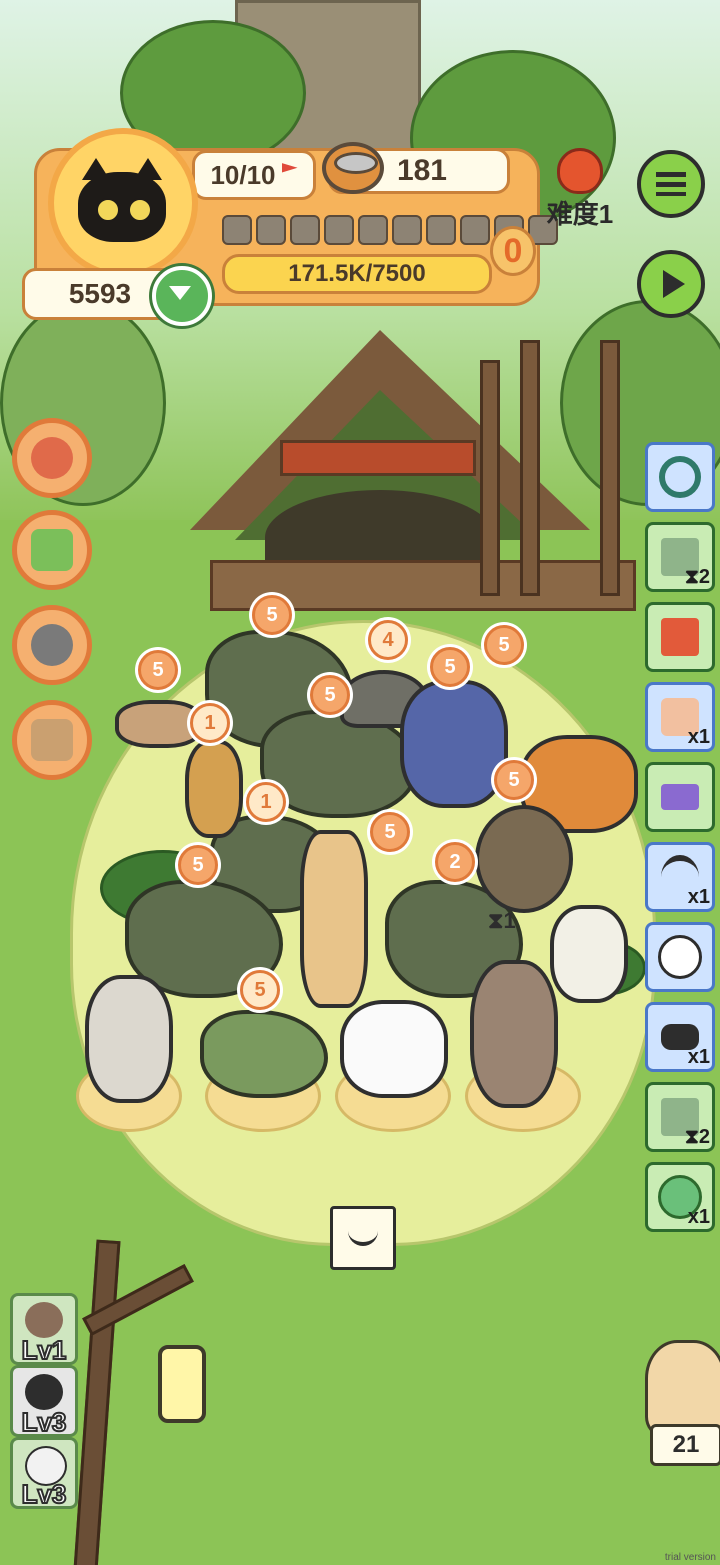 The height and width of the screenshot is (1565, 720). Describe the element at coordinates (421, 170) in the screenshot. I see `food-count-text: 181` at that location.